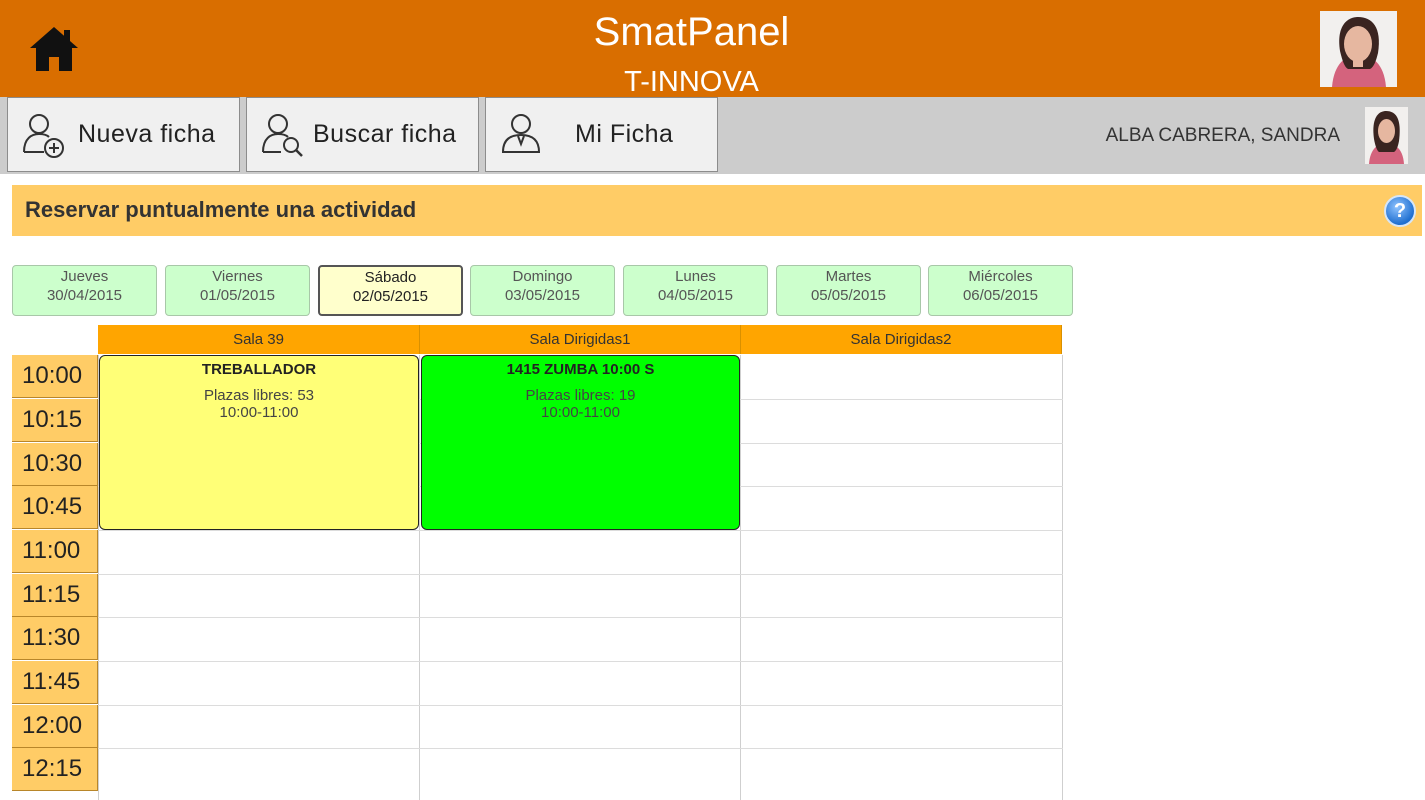  What do you see at coordinates (901, 339) in the screenshot?
I see `room-header: Sala Dirigidas2` at bounding box center [901, 339].